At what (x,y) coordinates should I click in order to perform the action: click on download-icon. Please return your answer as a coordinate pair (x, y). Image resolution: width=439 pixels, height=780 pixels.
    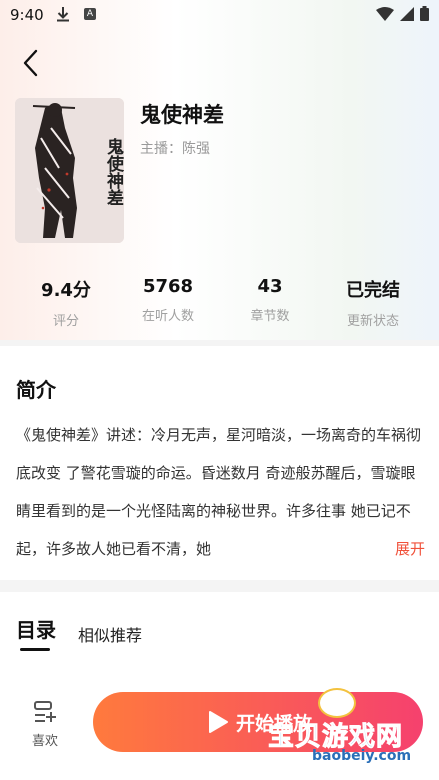
    Looking at the image, I should click on (63, 16).